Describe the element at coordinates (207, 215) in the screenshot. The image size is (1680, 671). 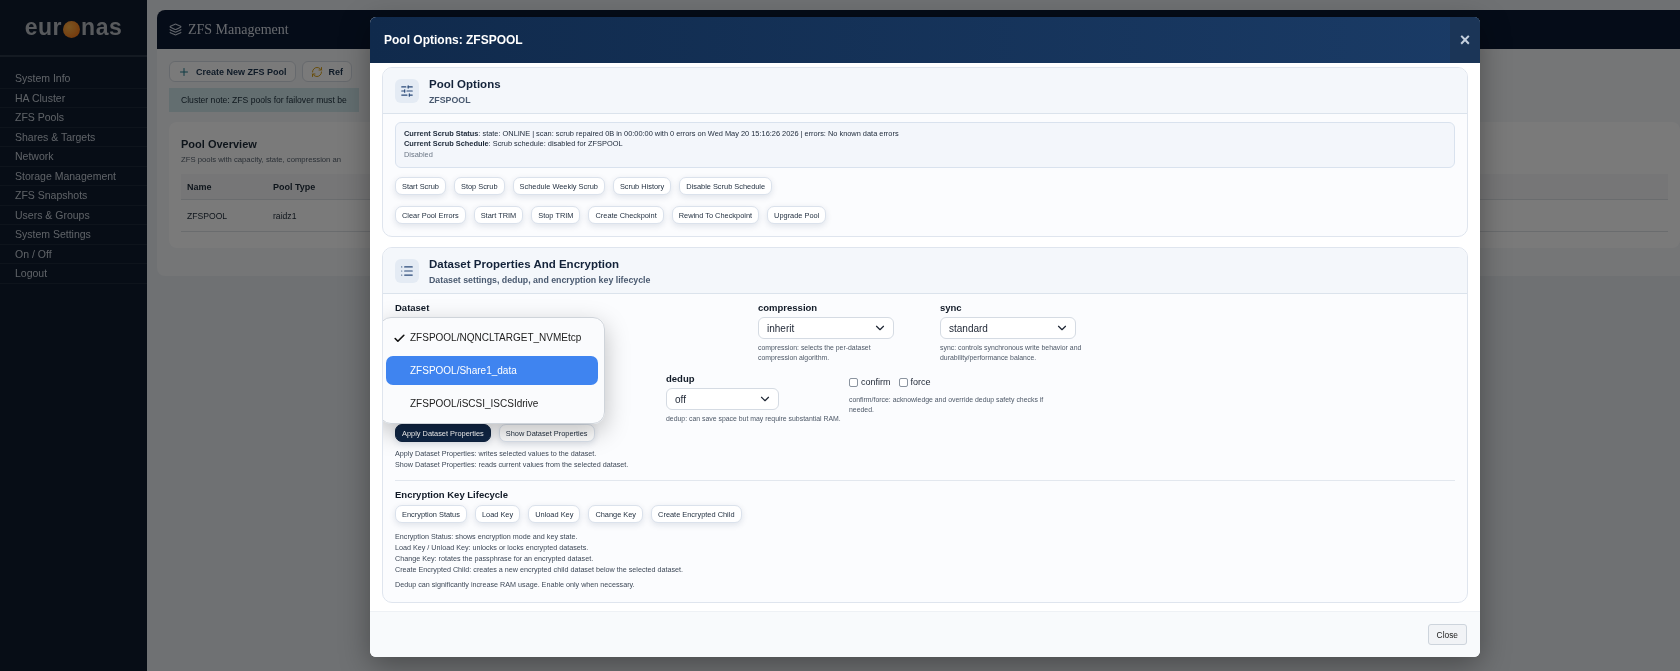
I see `table-cell-text: ZFSPOOL` at that location.